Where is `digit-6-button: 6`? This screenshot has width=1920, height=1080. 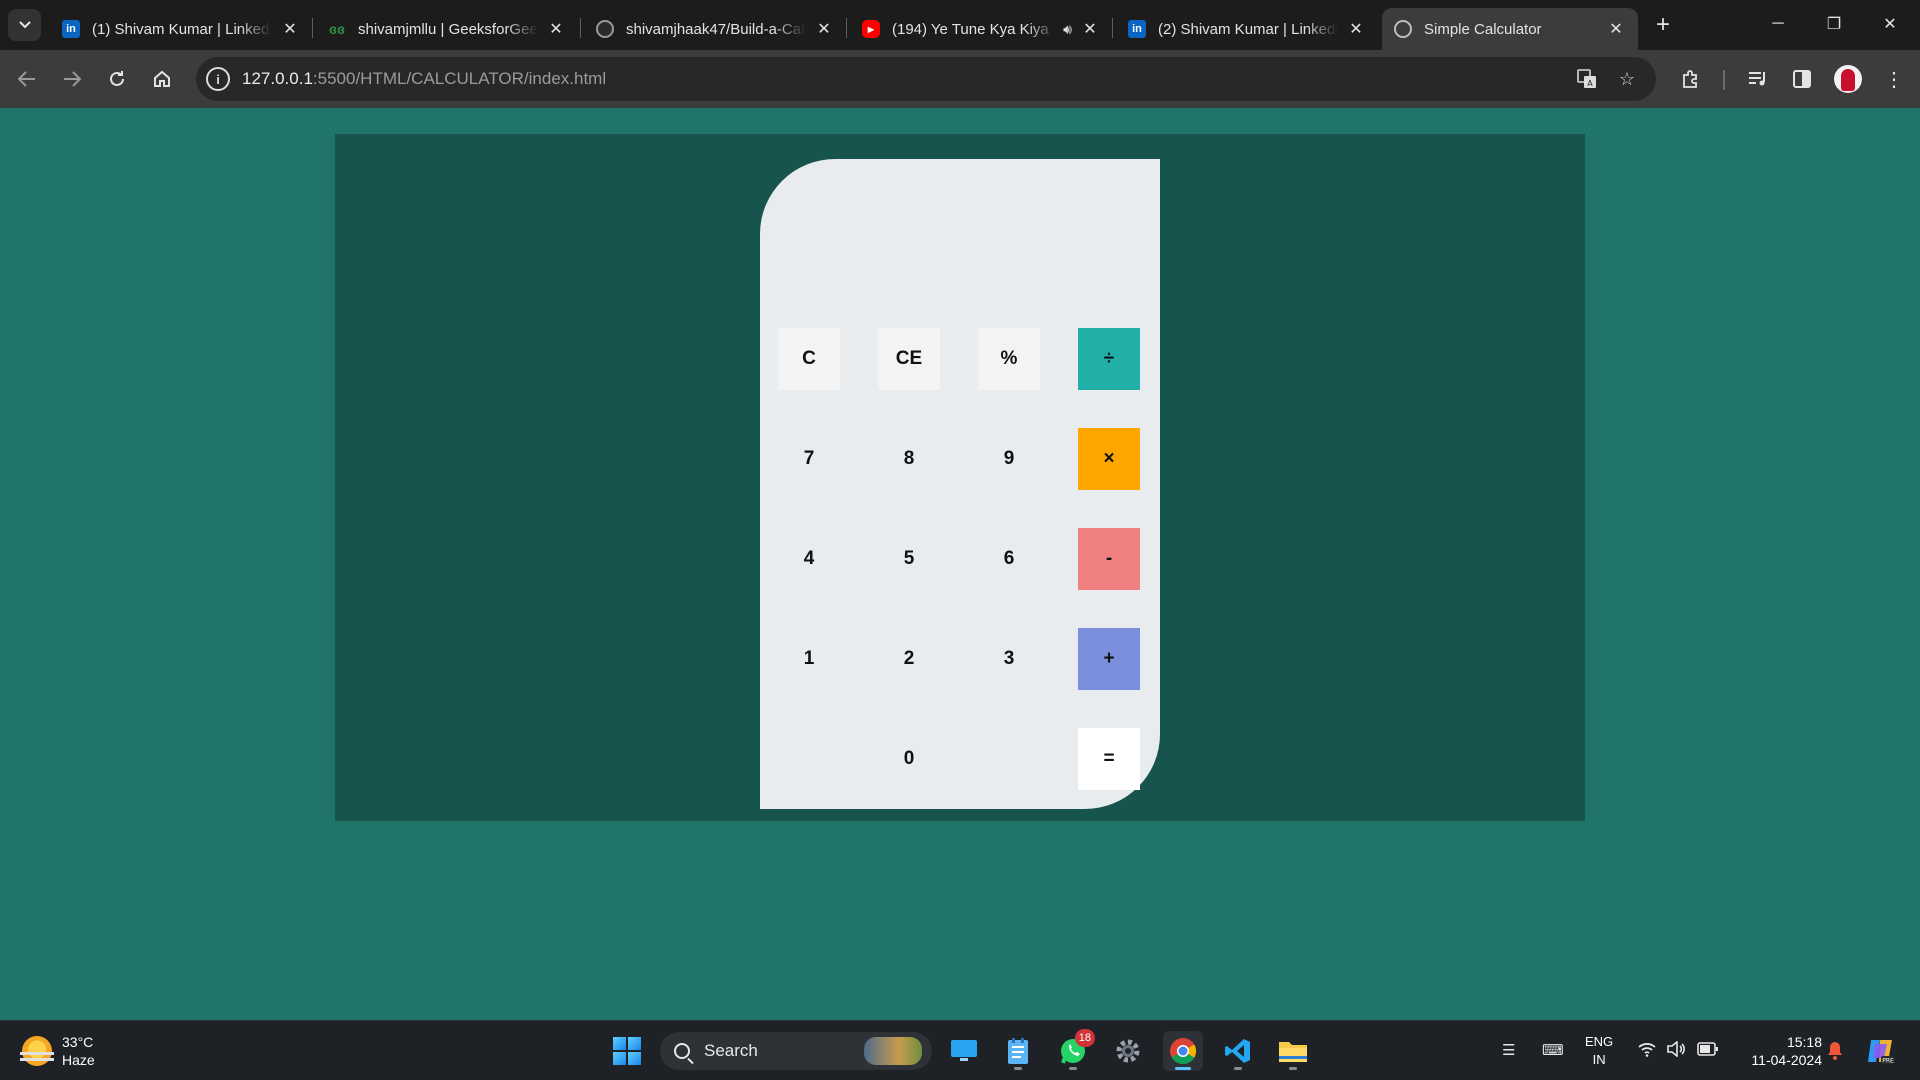 digit-6-button: 6 is located at coordinates (1009, 559).